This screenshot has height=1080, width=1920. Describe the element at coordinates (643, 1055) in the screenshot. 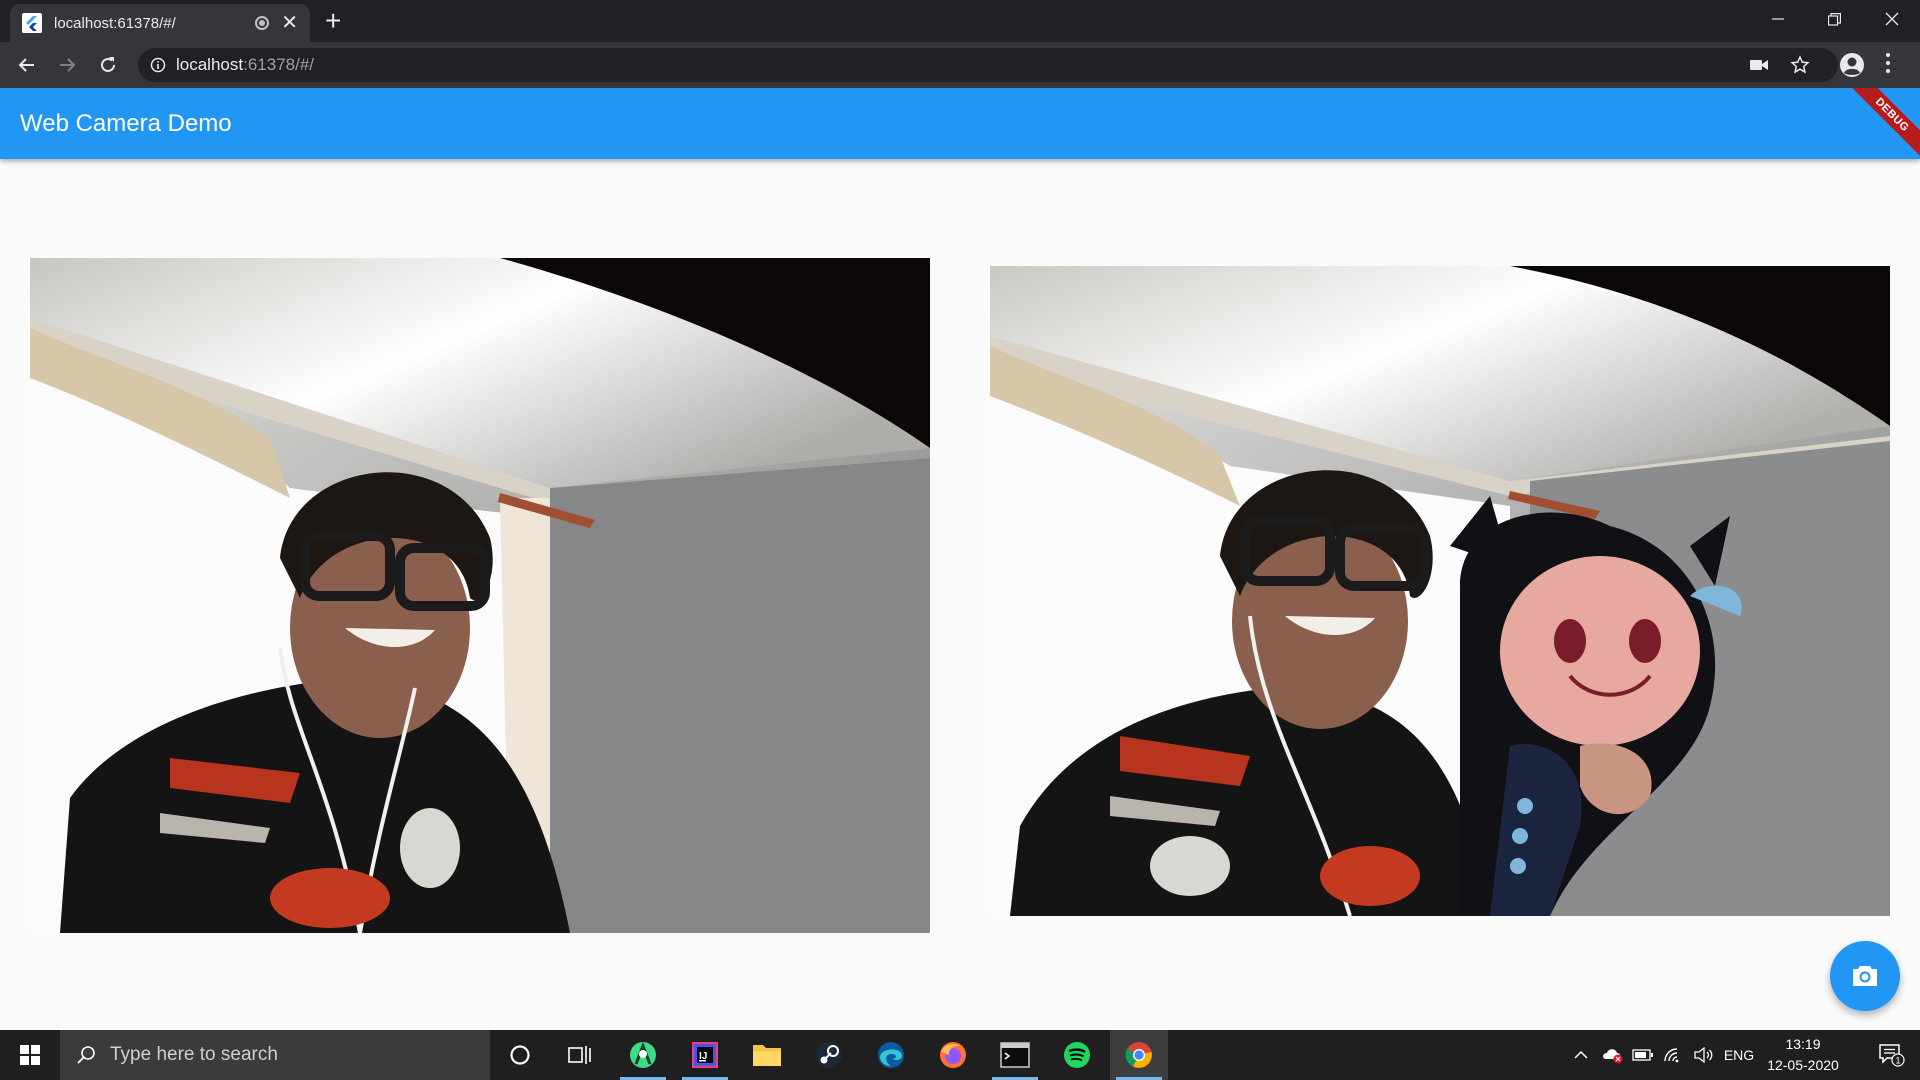

I see `android-studio-icon` at that location.